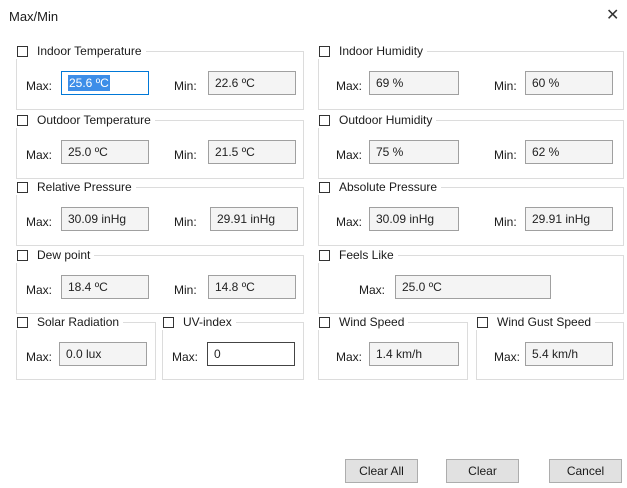 The width and height of the screenshot is (627, 488). Describe the element at coordinates (103, 354) in the screenshot. I see `solar-radiation-max-field: 0.0 lux` at that location.